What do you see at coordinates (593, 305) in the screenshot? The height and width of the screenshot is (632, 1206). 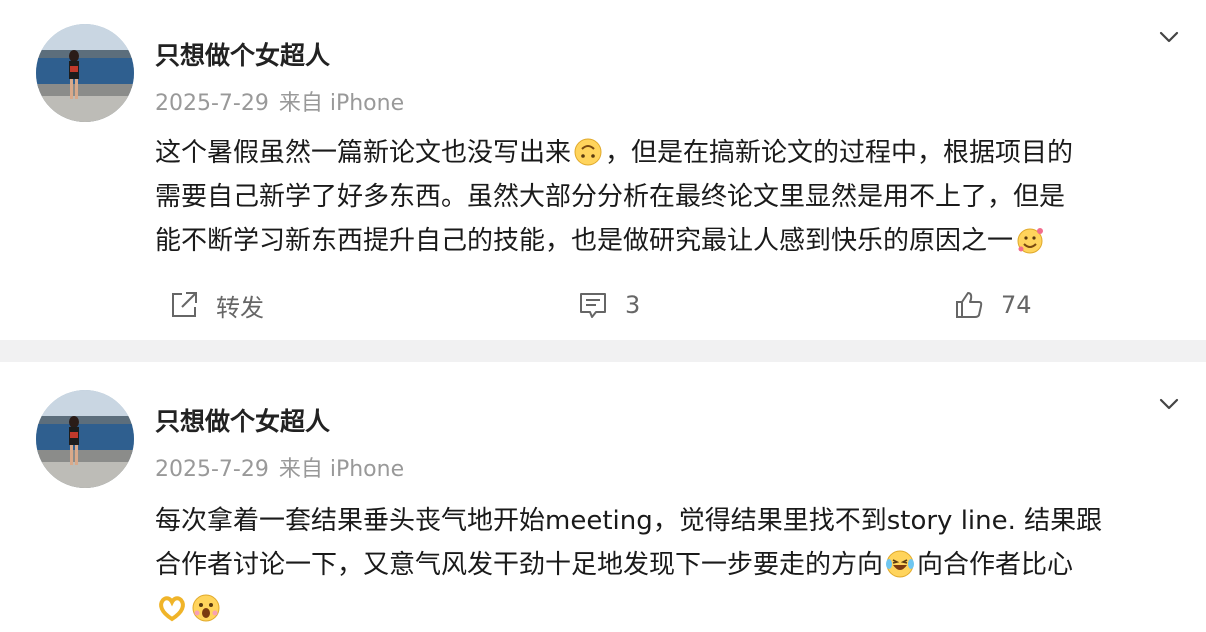 I see `comment-icon` at bounding box center [593, 305].